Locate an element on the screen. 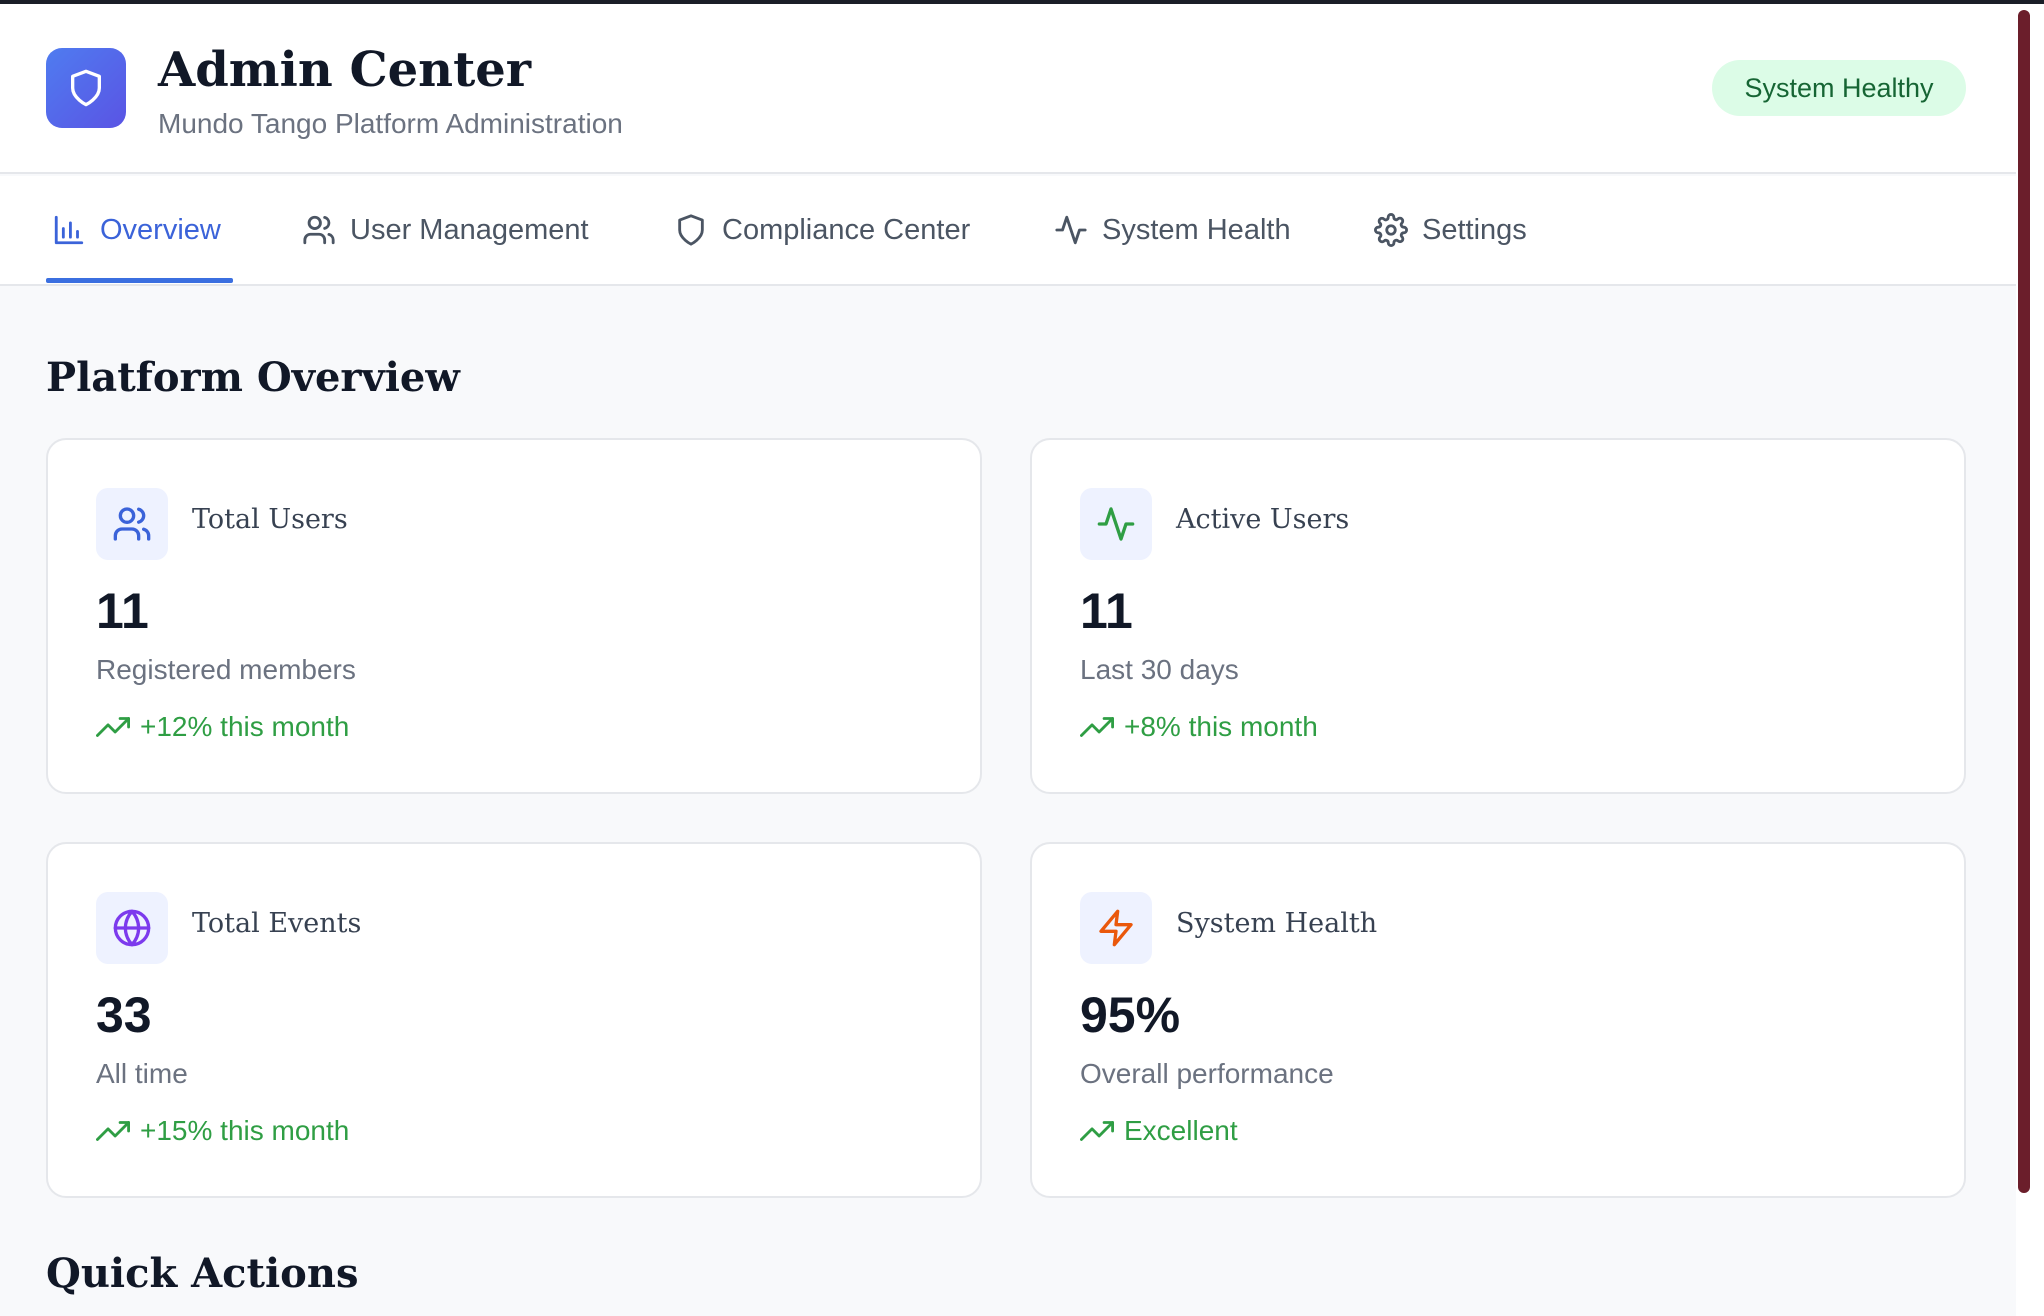  tab-label: Overview is located at coordinates (160, 229).